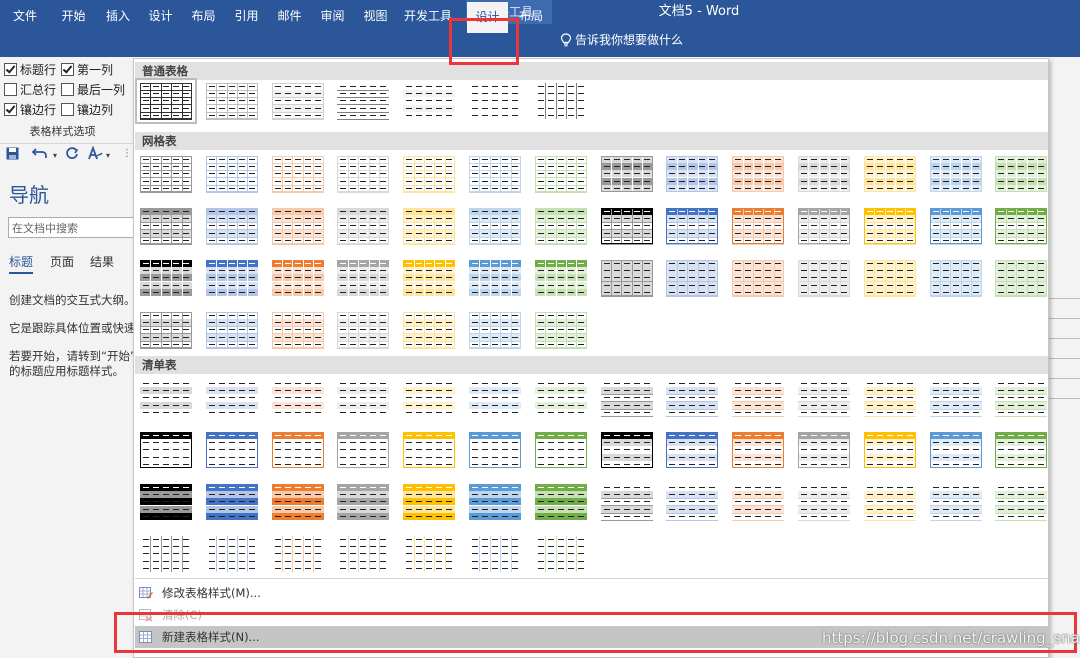 The height and width of the screenshot is (658, 1080). What do you see at coordinates (25, 16) in the screenshot?
I see `tab-file: 文件` at bounding box center [25, 16].